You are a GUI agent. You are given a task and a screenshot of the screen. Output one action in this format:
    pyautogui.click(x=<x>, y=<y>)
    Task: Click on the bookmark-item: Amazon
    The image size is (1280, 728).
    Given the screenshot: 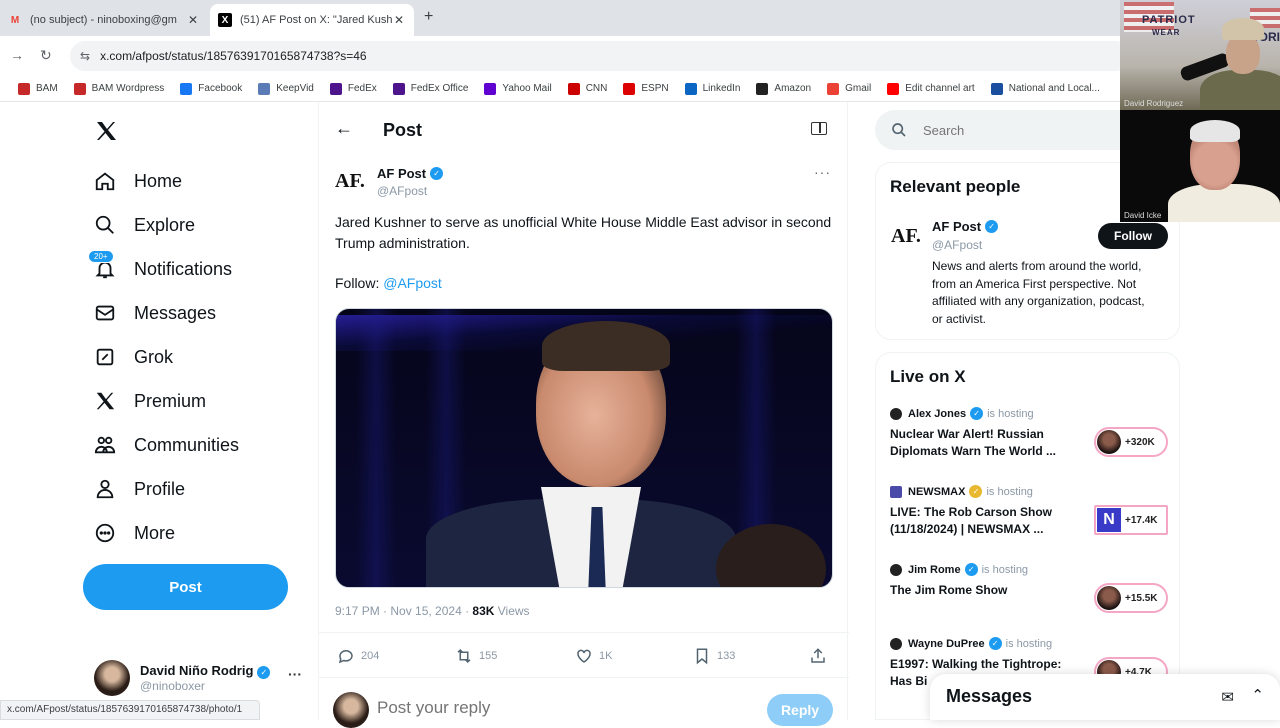 What is the action you would take?
    pyautogui.click(x=783, y=88)
    